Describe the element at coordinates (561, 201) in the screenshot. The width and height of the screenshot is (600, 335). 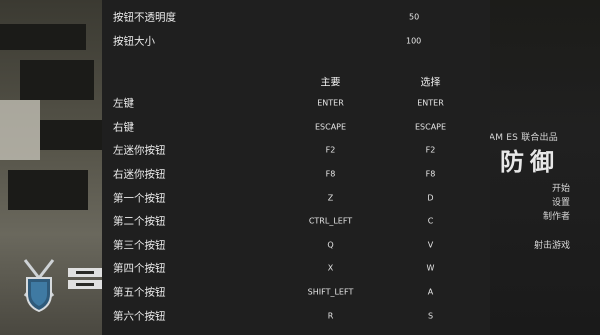
I see `menu-settings: 设置` at that location.